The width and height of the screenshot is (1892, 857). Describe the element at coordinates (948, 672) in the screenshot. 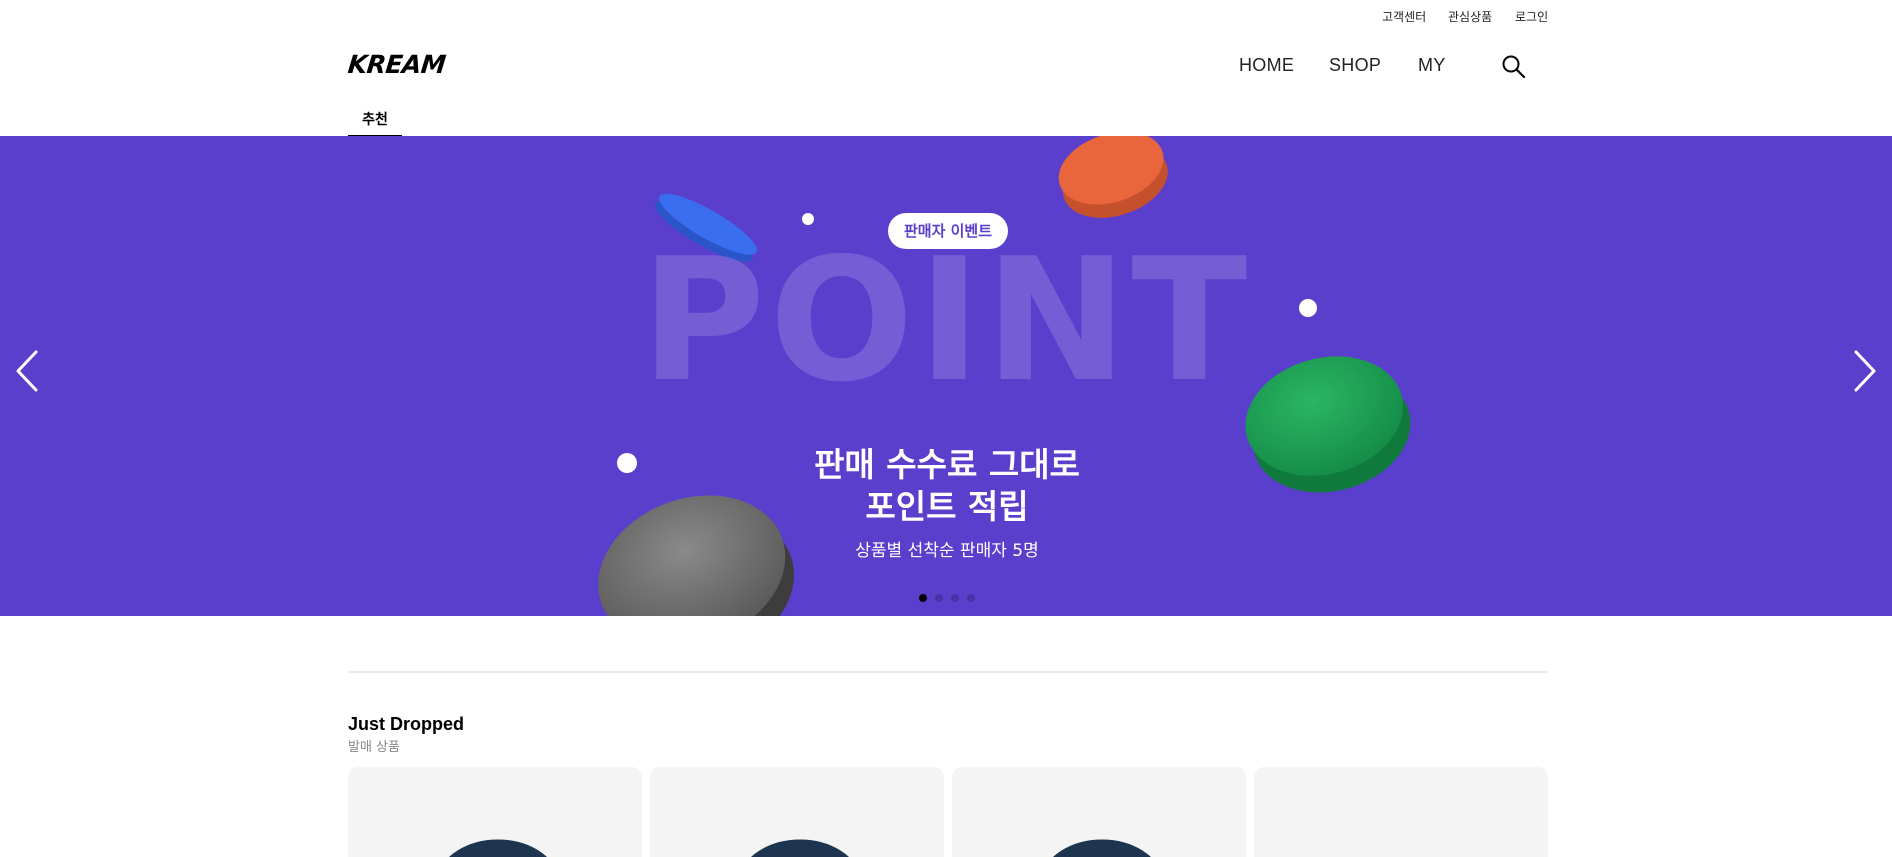

I see `section-divider` at that location.